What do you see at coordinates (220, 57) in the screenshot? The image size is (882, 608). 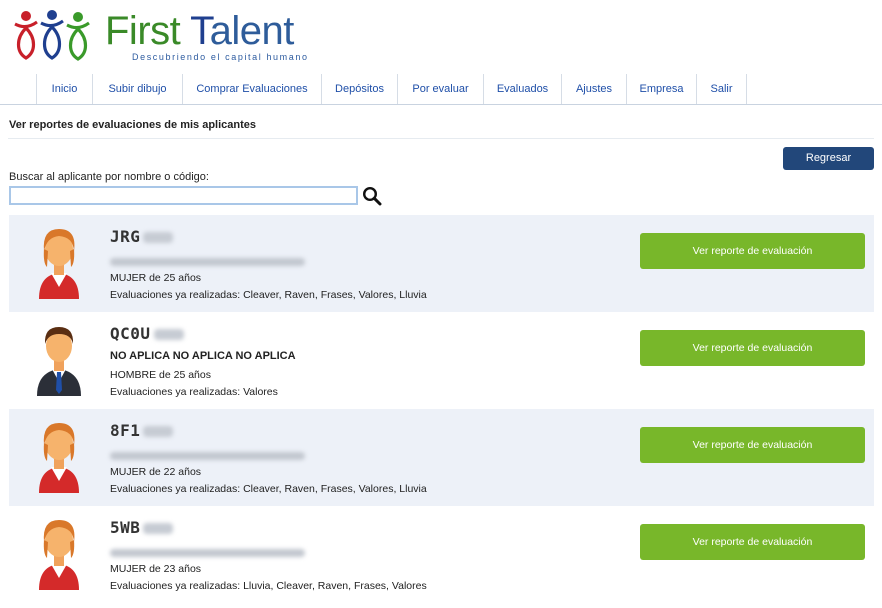 I see `brand-tagline: Descubriendo el capital humano` at bounding box center [220, 57].